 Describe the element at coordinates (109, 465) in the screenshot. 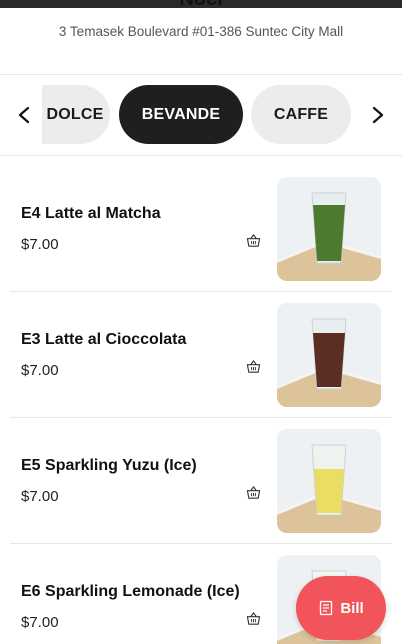

I see `item-name: E5 Sparkling Yuzu (Ice)` at that location.